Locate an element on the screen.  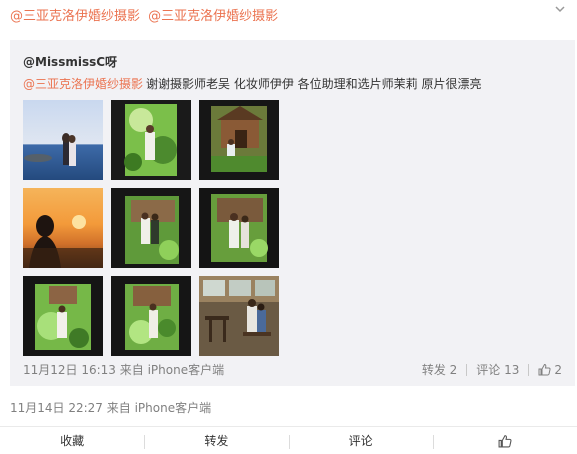
like-button is located at coordinates (504, 440).